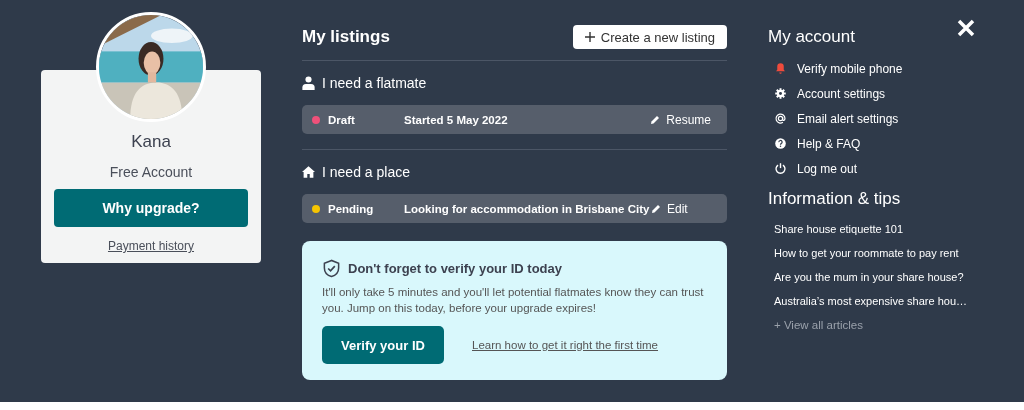  I want to click on bell-icon, so click(780, 68).